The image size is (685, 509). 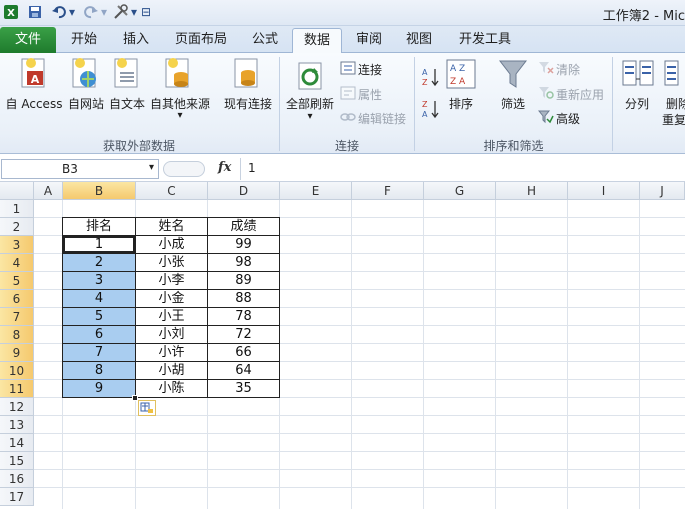 What do you see at coordinates (17, 263) in the screenshot?
I see `row-header-4: 4` at bounding box center [17, 263].